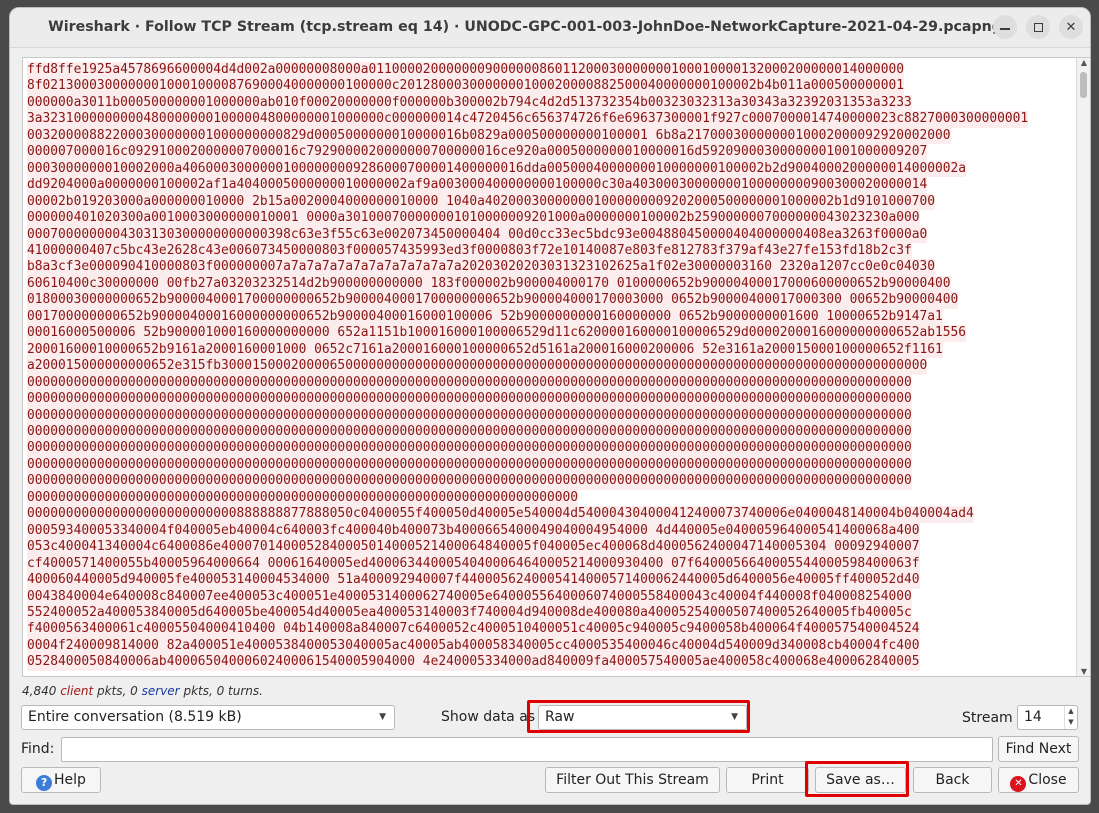  I want to click on close-button: ✕ Close, so click(1038, 780).